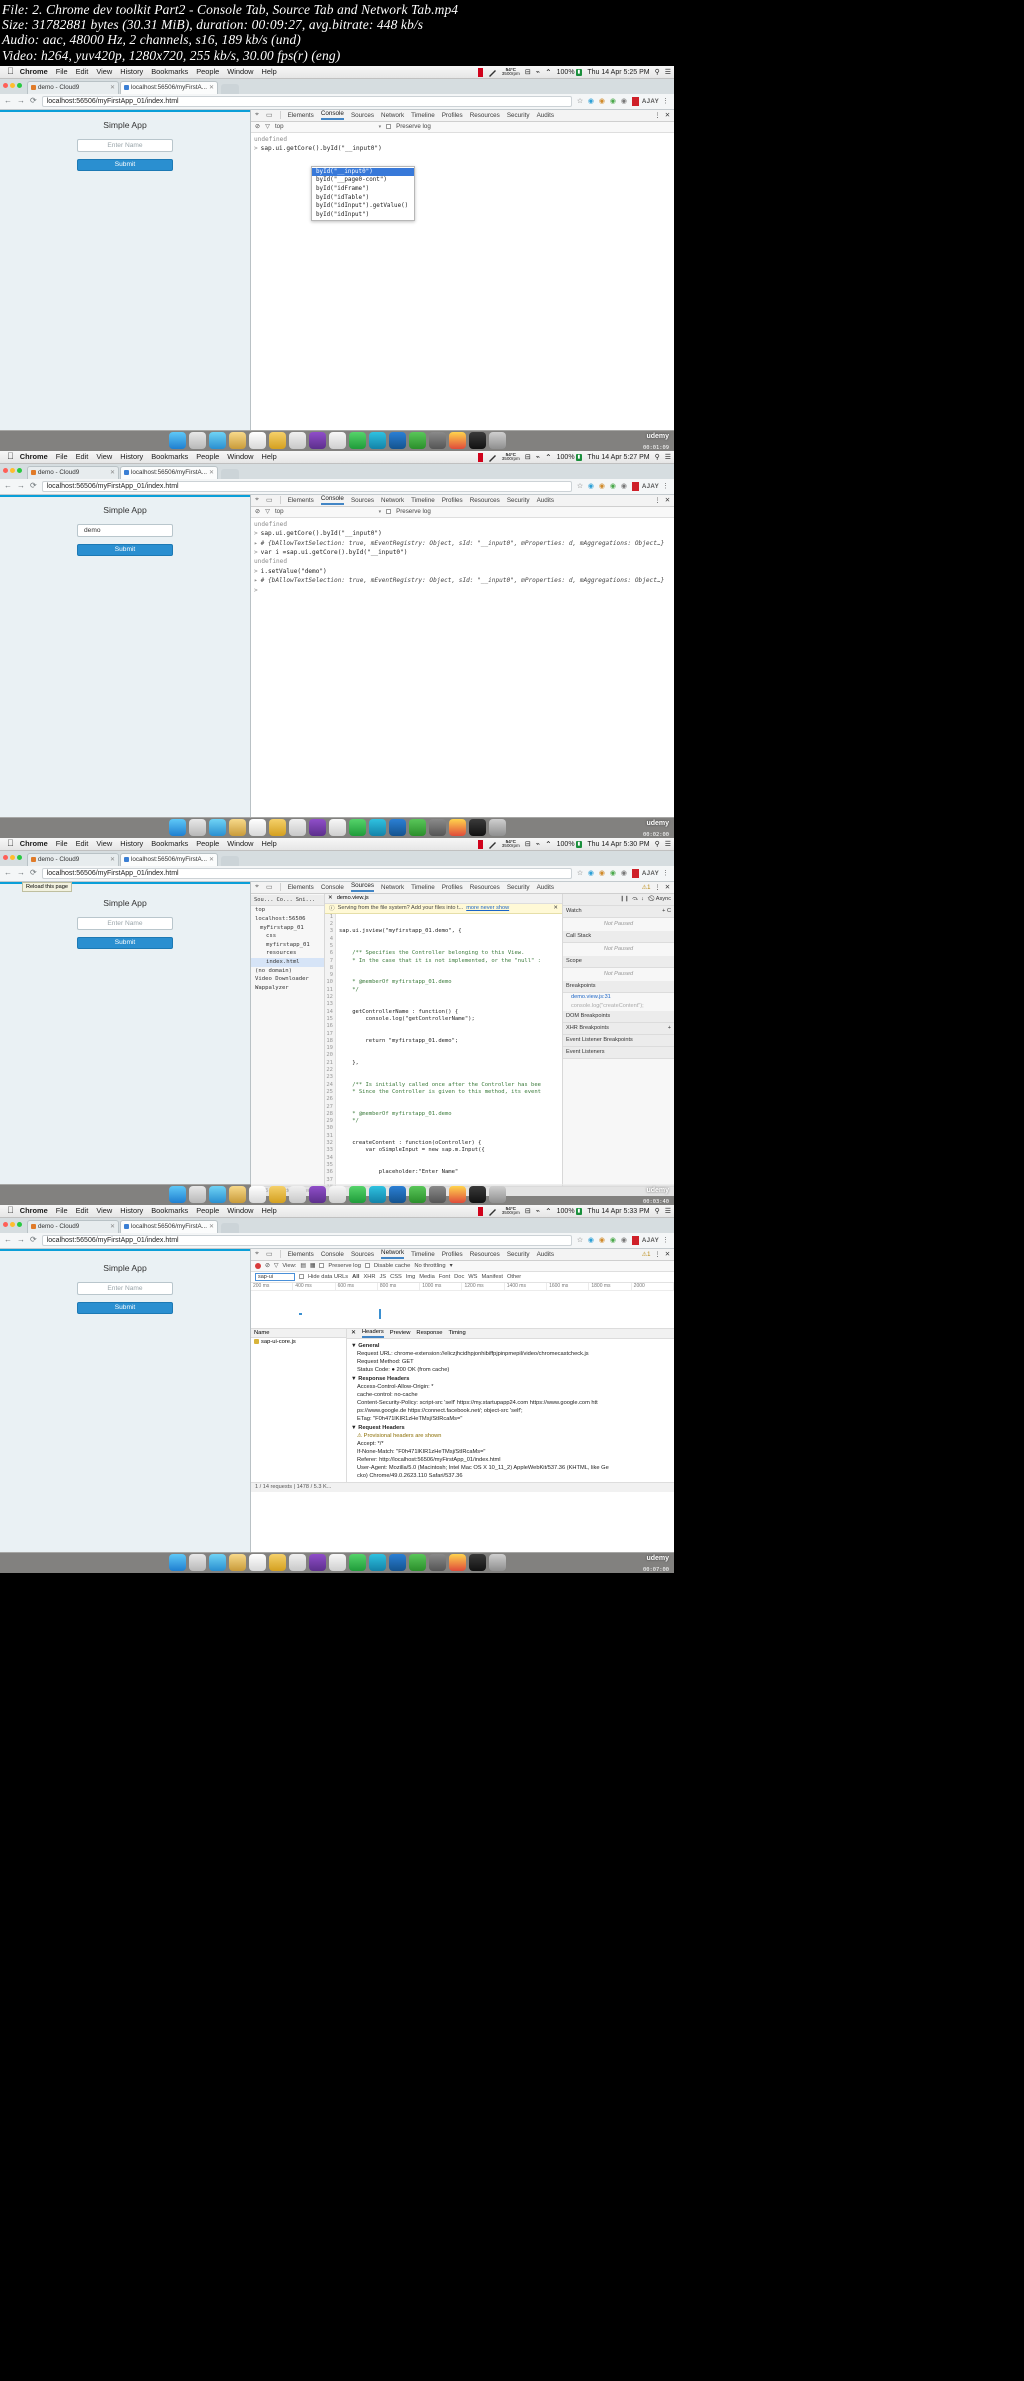 This screenshot has width=1024, height=2381. I want to click on menu-people: People, so click(207, 843).